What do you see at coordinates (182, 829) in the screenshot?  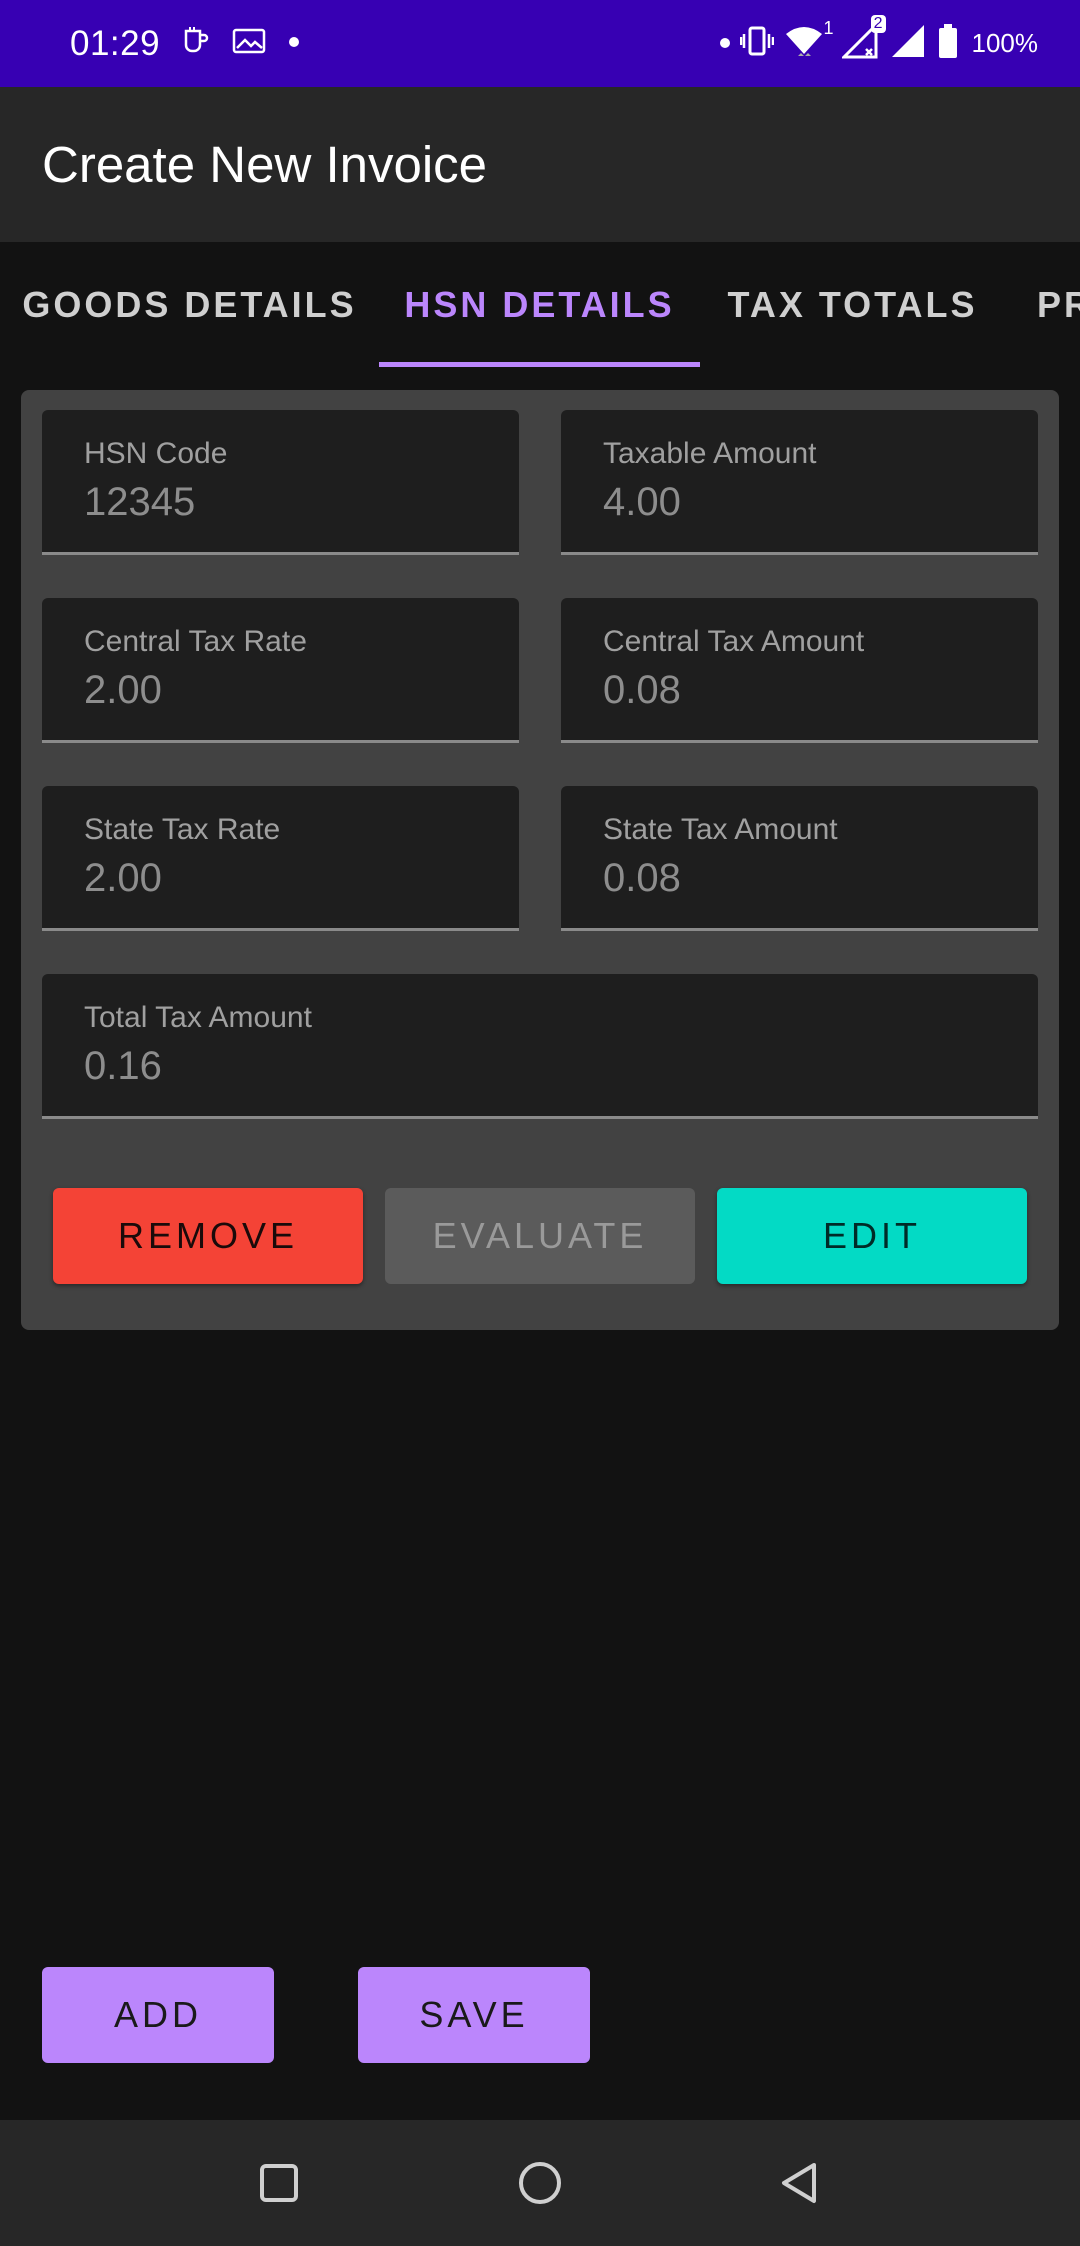 I see `state-tax-rate-label: State Tax Rate` at bounding box center [182, 829].